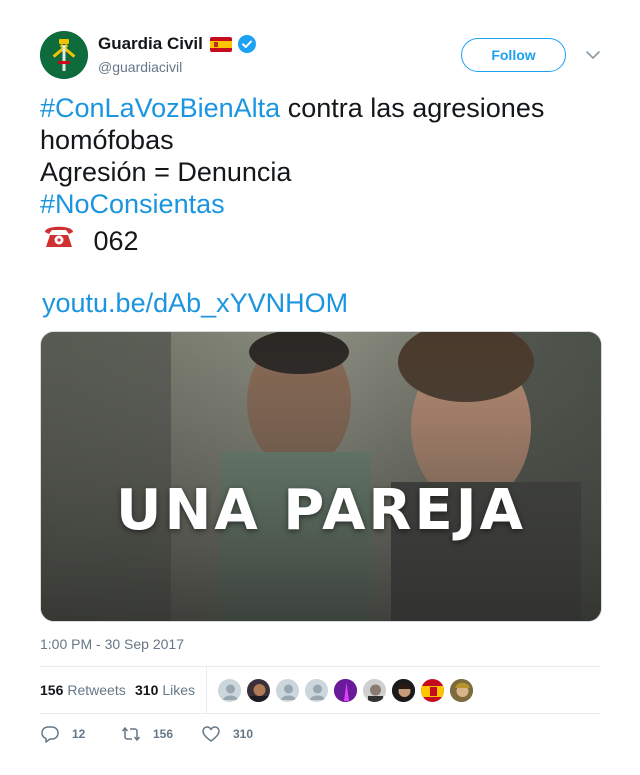 The width and height of the screenshot is (640, 775). What do you see at coordinates (150, 44) in the screenshot?
I see `author-display-name: Guardia Civil` at bounding box center [150, 44].